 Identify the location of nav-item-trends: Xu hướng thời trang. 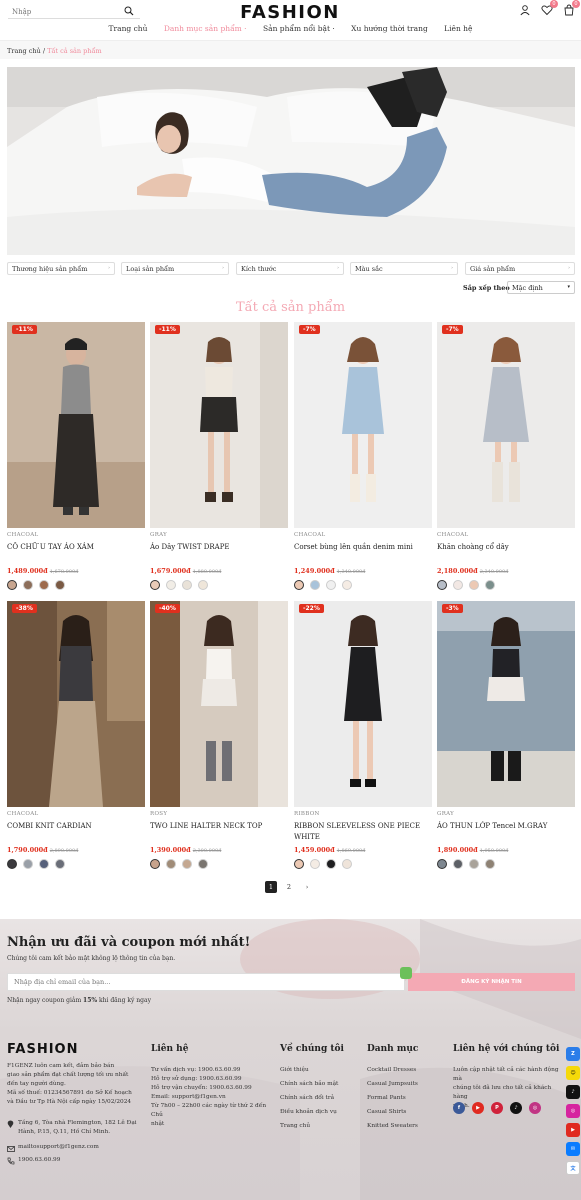
(389, 28).